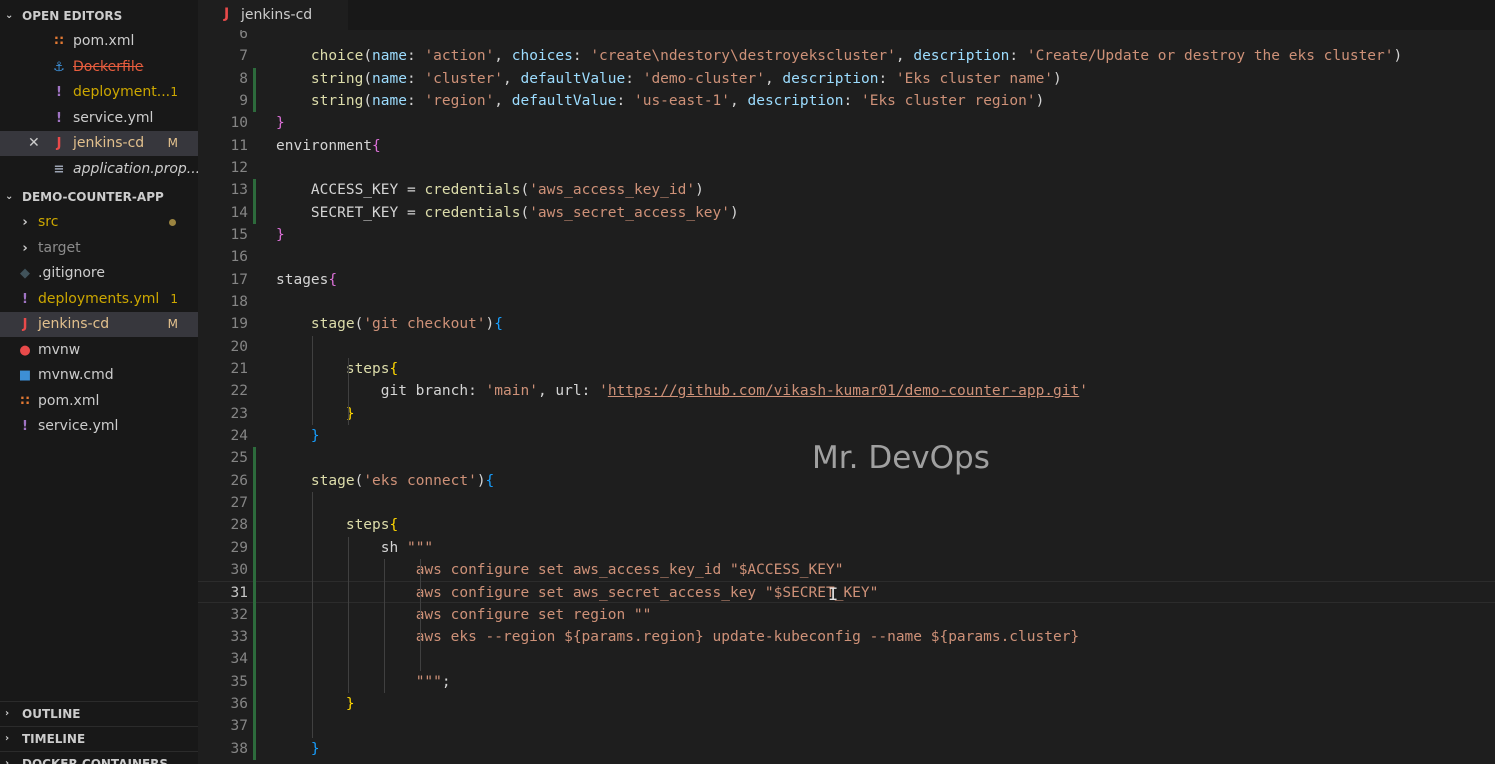 Image resolution: width=1495 pixels, height=764 pixels. Describe the element at coordinates (239, 212) in the screenshot. I see `line-number: 14` at that location.